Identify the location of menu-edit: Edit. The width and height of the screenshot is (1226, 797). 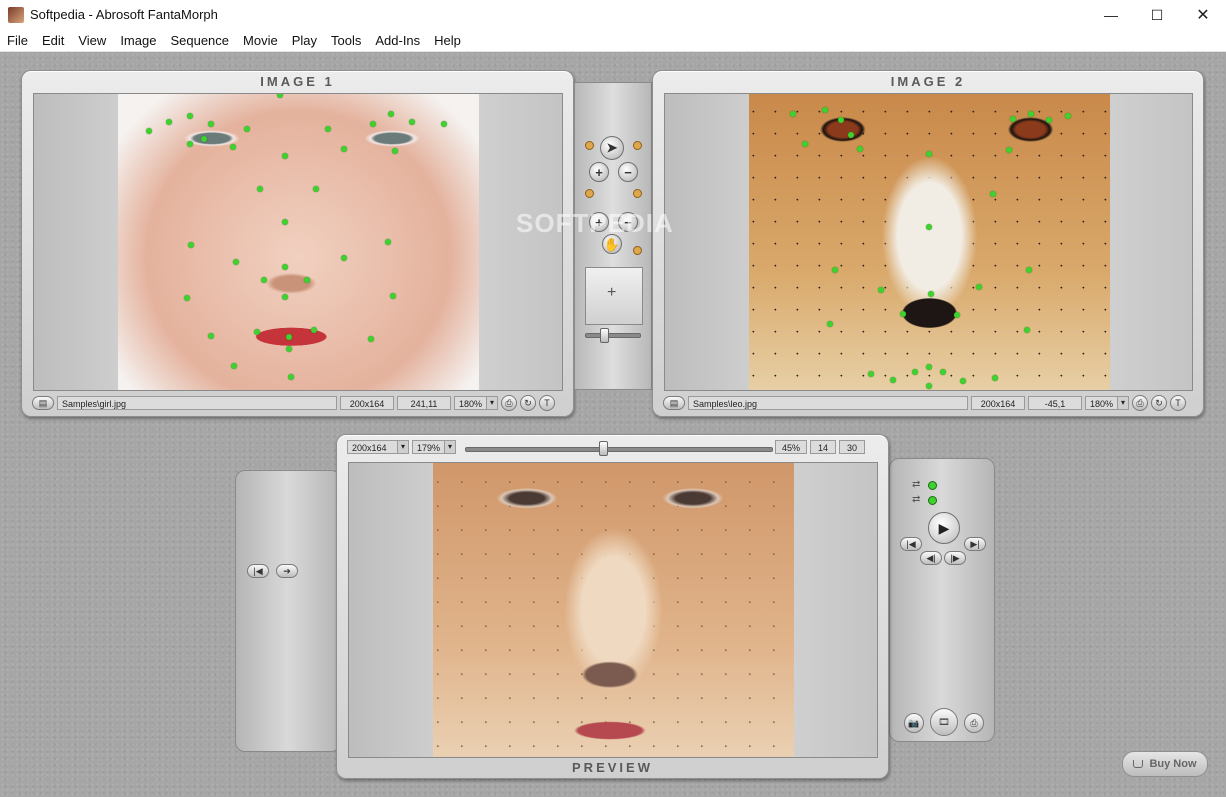
(53, 40).